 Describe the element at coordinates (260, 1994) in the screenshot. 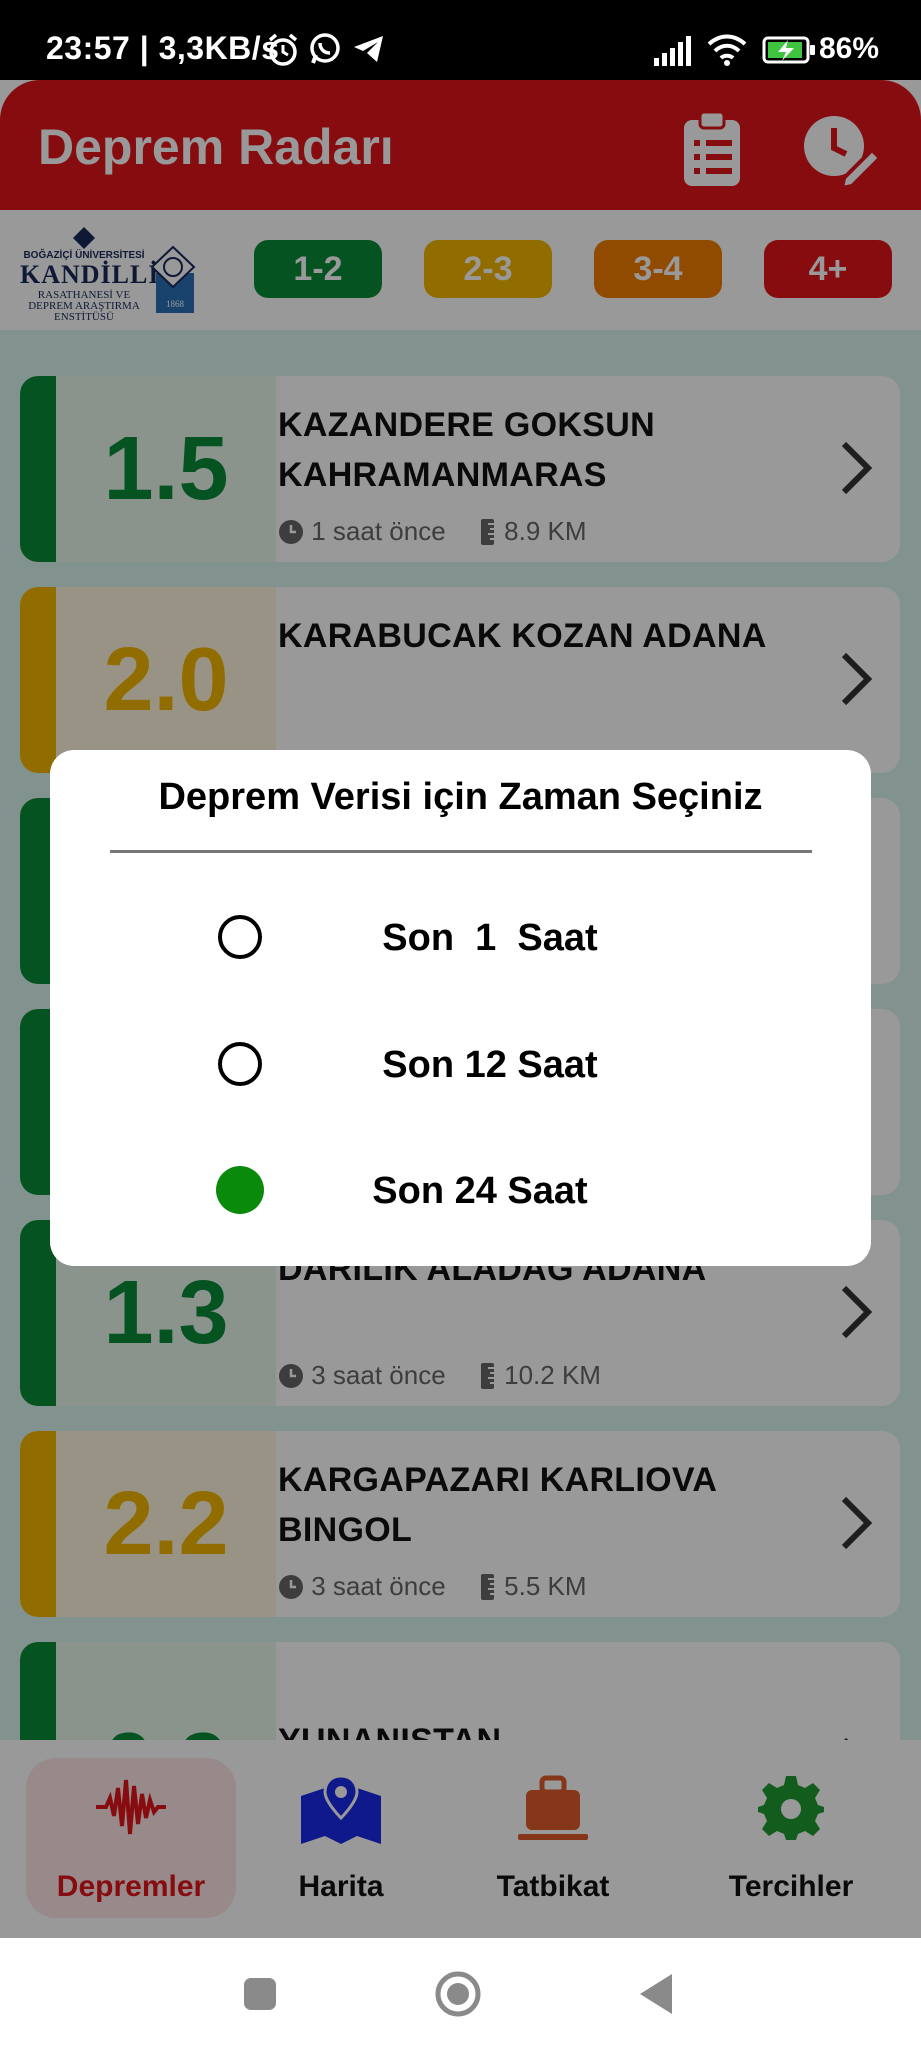

I see `recent-apps-button` at that location.